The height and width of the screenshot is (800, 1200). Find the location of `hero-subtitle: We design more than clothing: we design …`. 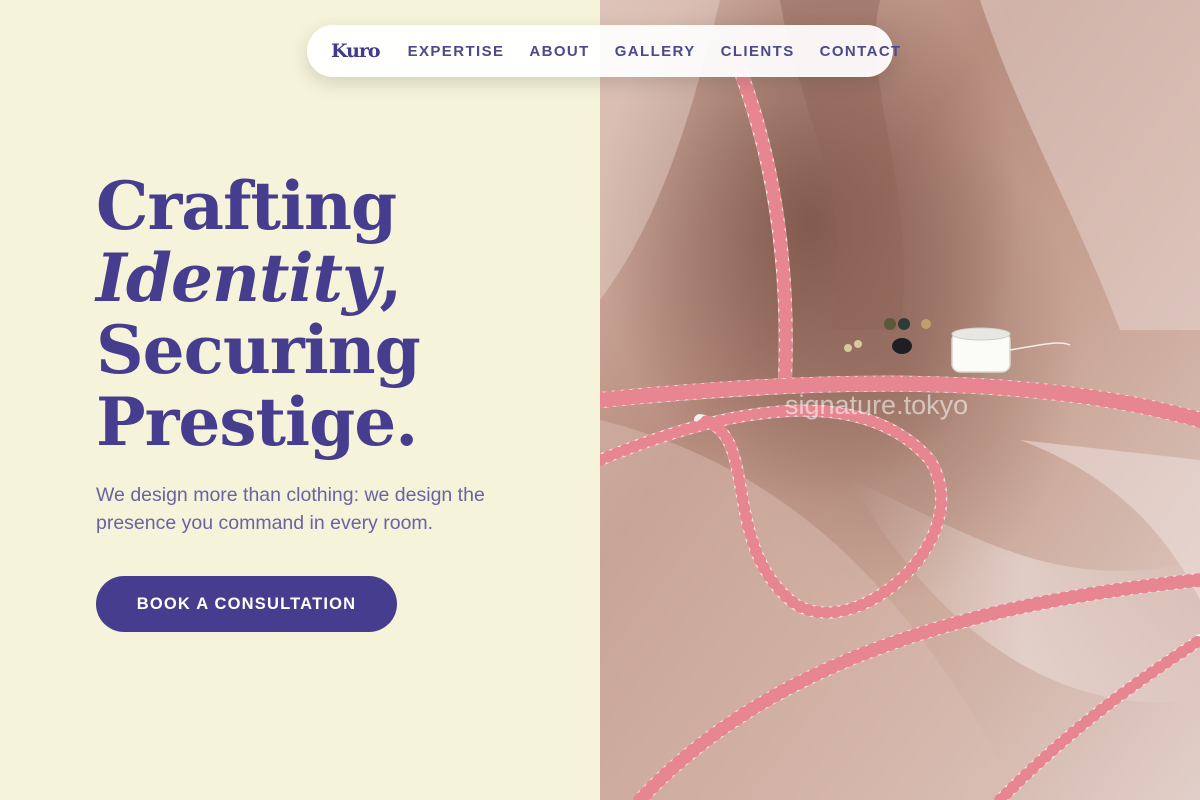

hero-subtitle: We design more than clothing: we design … is located at coordinates (290, 509).